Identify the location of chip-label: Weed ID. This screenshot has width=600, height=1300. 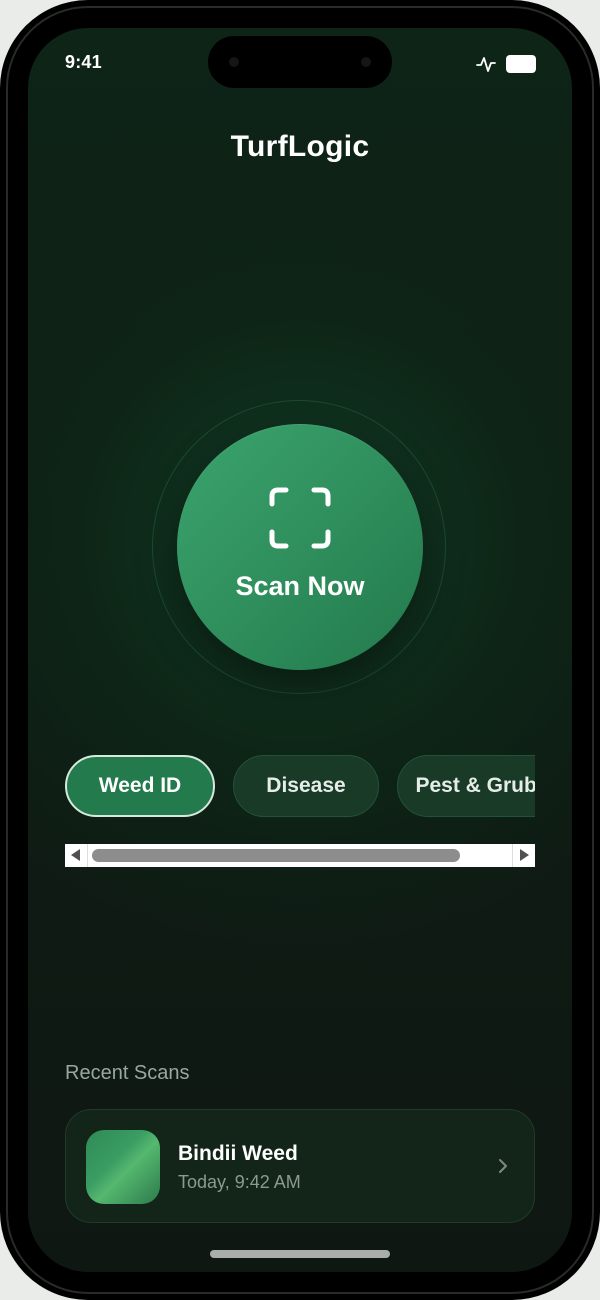
(140, 785).